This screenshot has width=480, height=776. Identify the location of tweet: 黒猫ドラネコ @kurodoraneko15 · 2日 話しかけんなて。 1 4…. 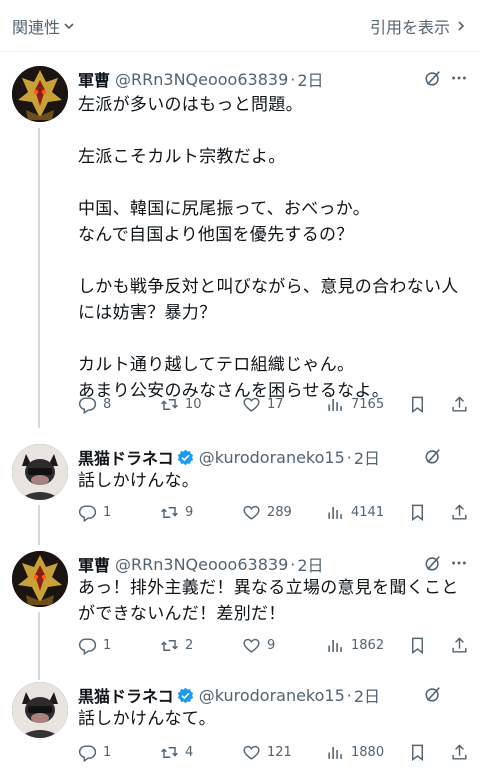
(240, 729).